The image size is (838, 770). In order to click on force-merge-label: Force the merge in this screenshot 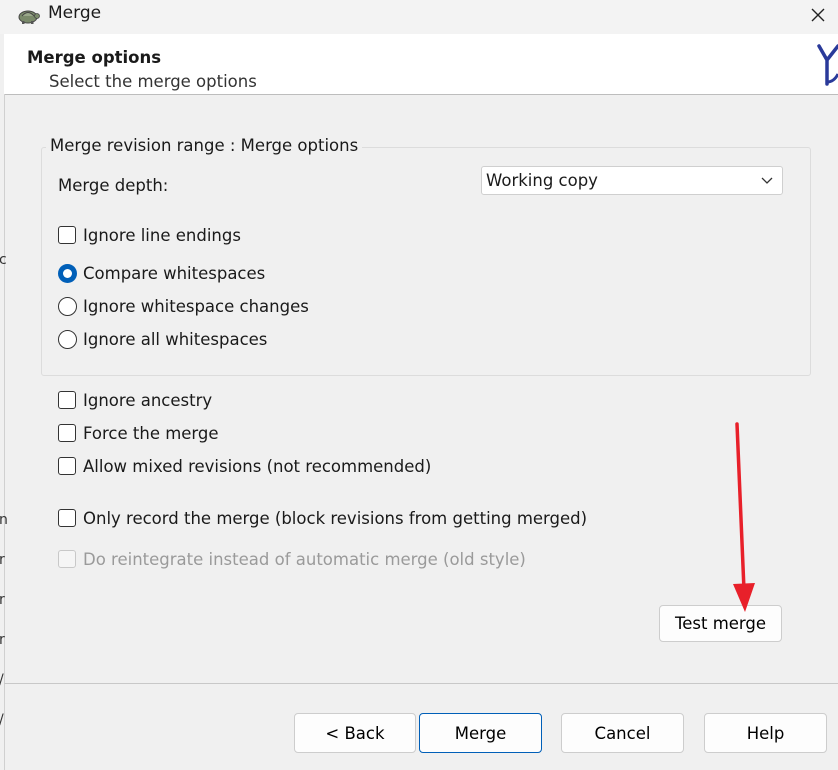, I will do `click(151, 433)`.